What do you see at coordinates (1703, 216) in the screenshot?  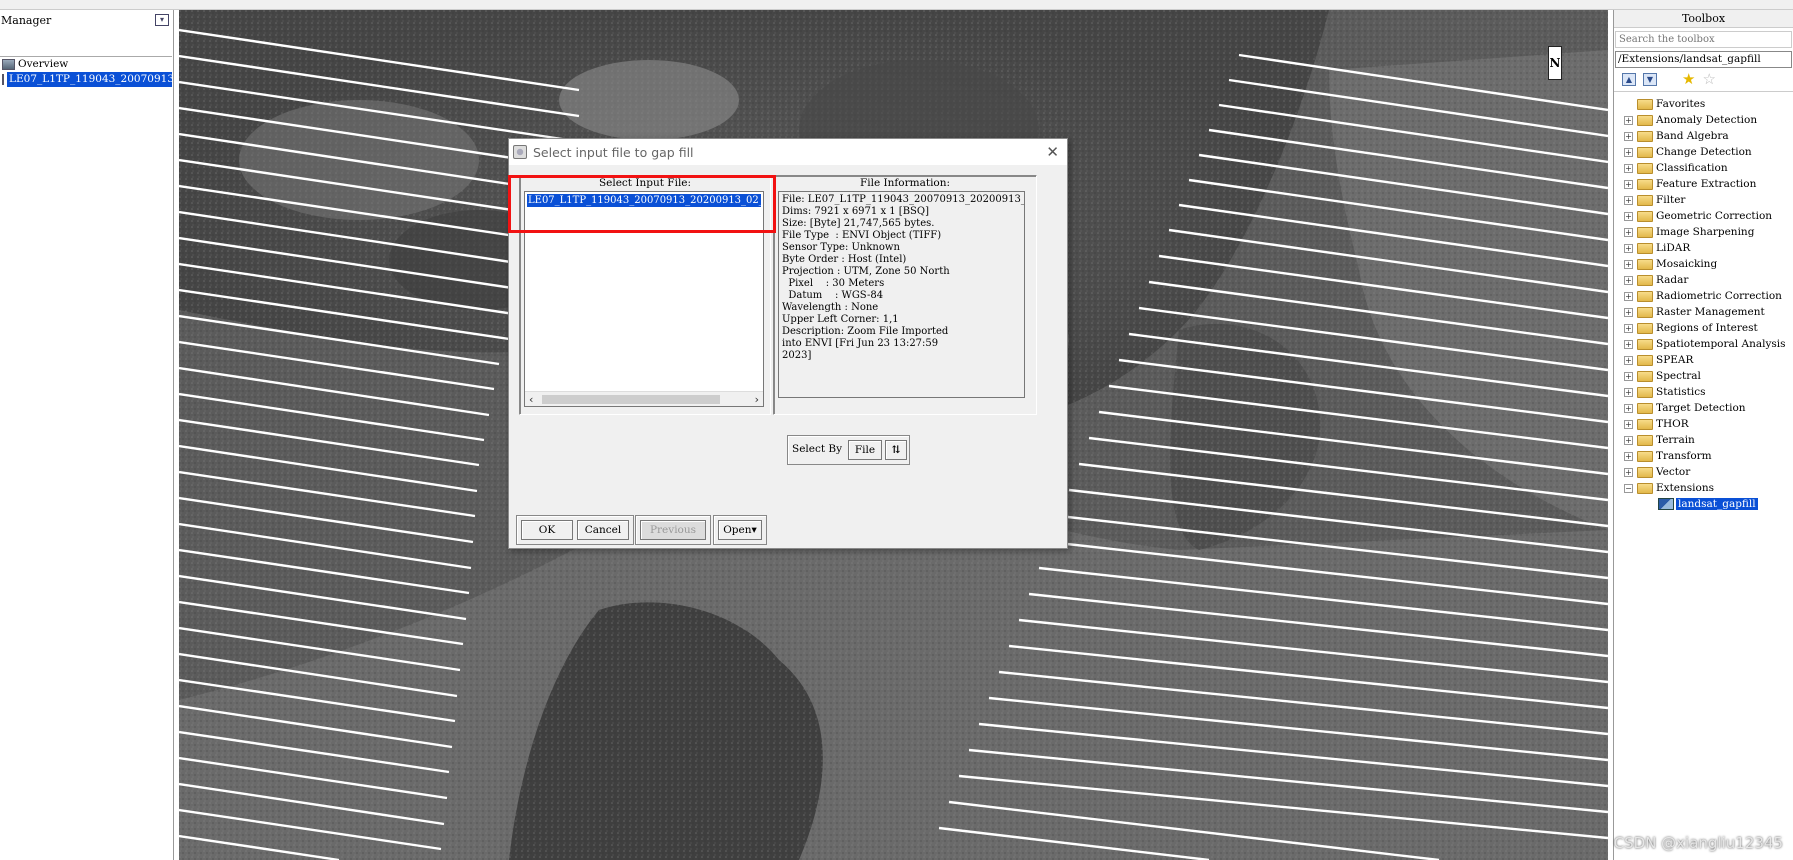 I see `toolbox-item: + Geometric Correction` at bounding box center [1703, 216].